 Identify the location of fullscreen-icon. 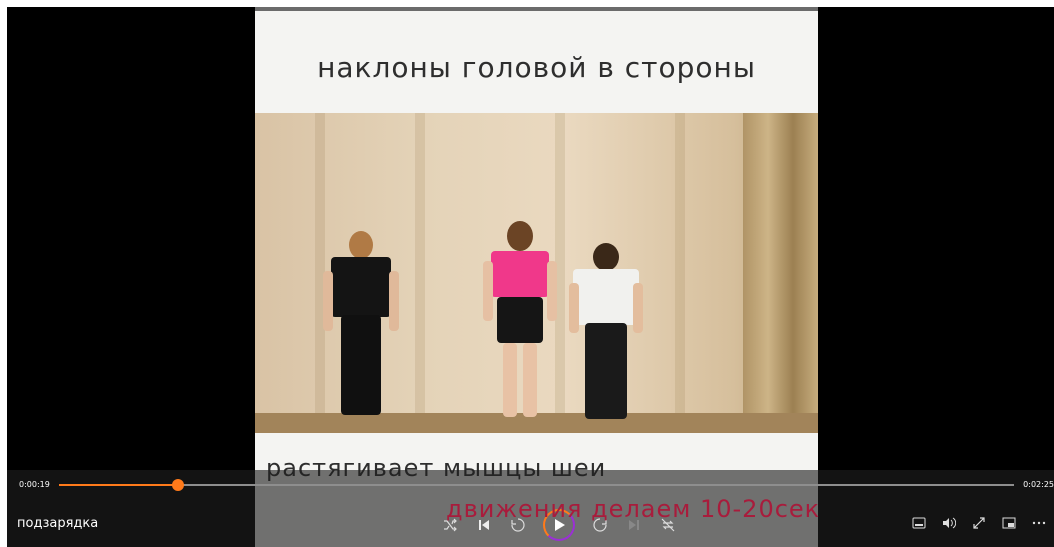
(979, 523).